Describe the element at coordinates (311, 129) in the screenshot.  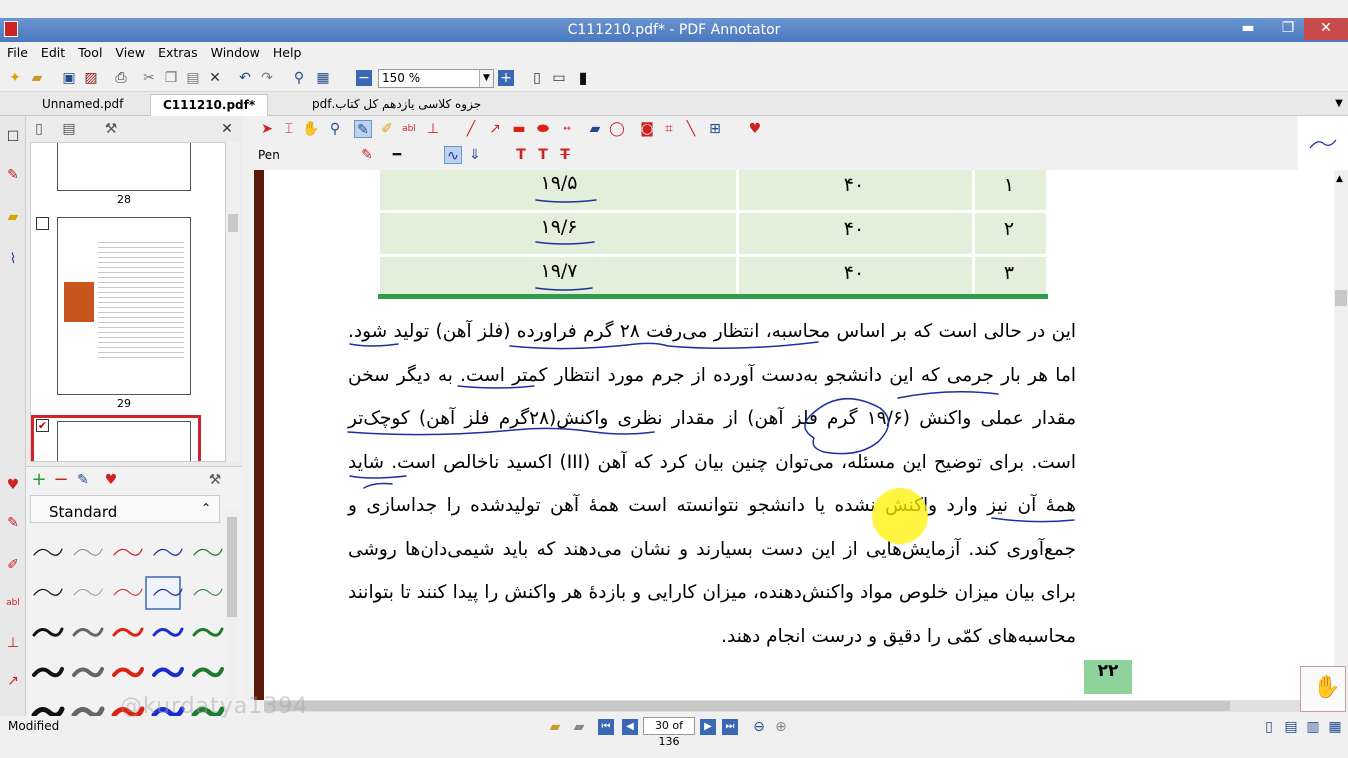
I see `hand-icon: ✋` at that location.